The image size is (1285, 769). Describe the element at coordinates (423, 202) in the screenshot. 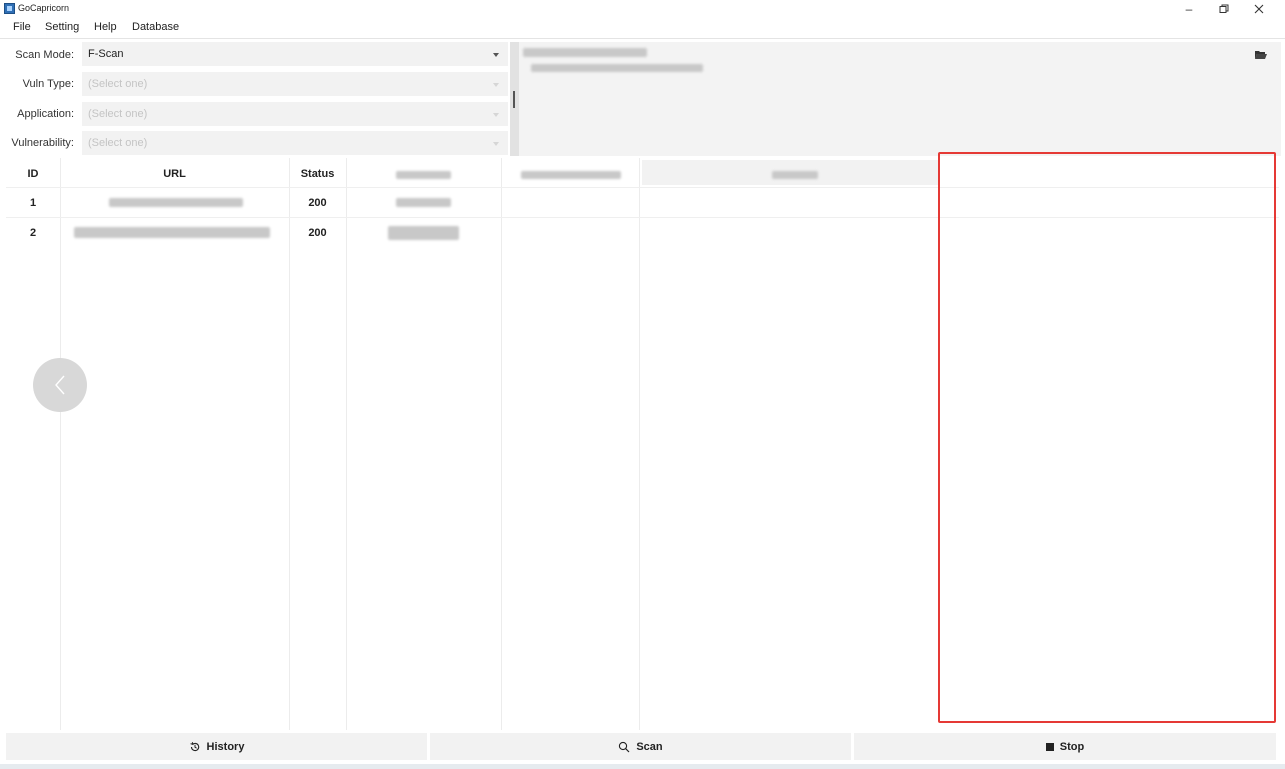

I see `table-row-1-redacted` at that location.